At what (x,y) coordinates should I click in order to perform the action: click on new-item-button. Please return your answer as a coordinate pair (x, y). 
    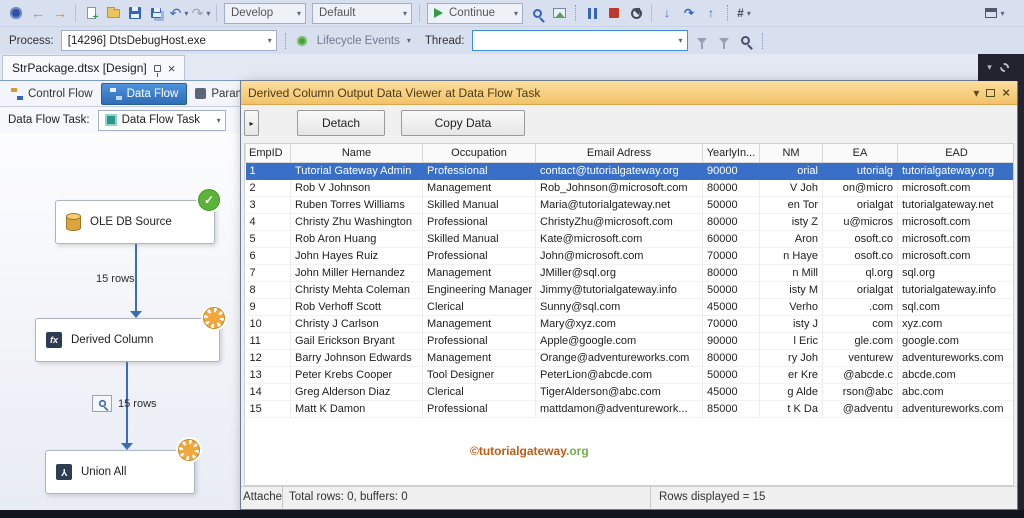
    Looking at the image, I should click on (91, 13).